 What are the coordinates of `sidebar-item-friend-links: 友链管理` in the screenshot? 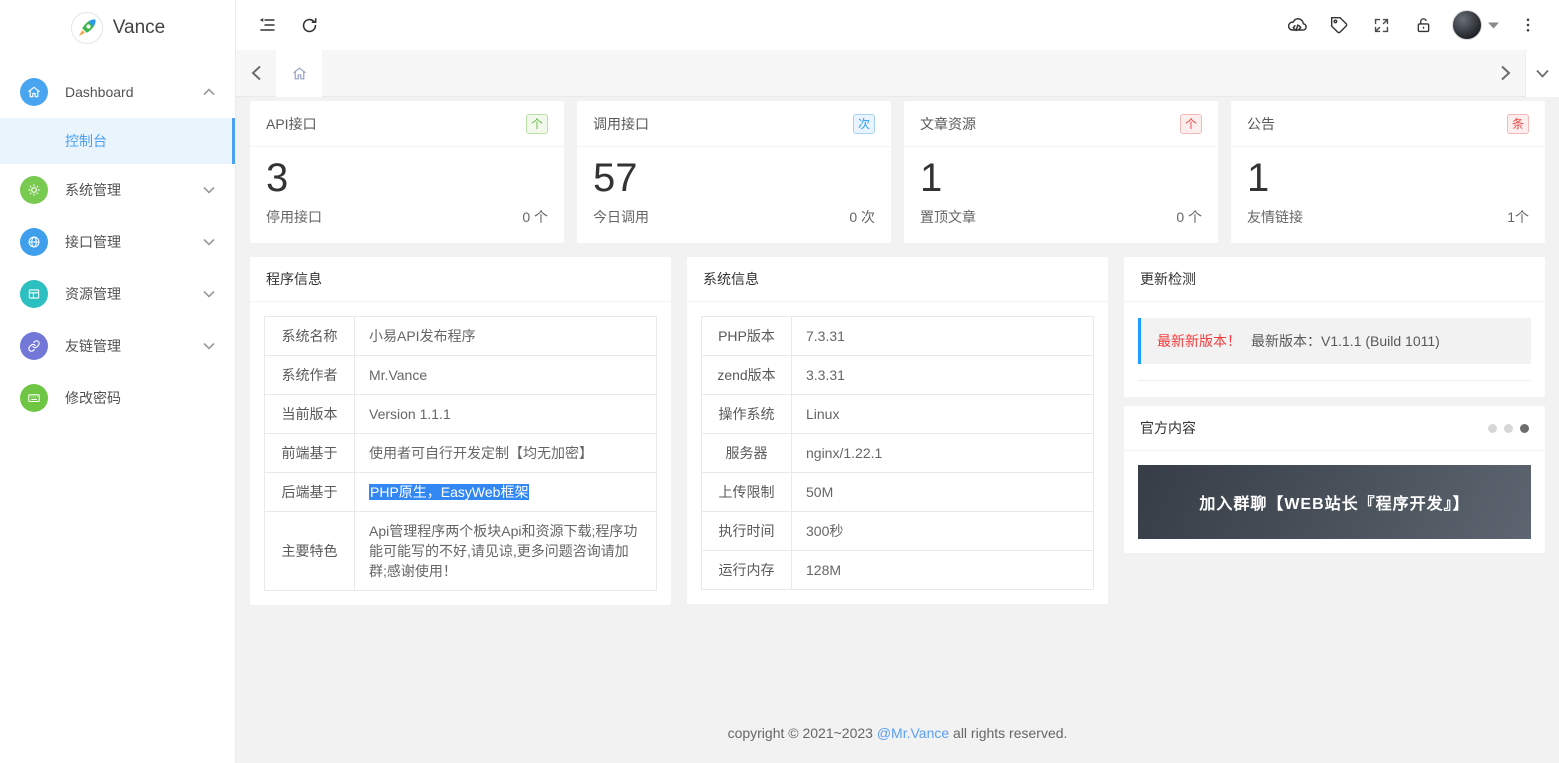 It's located at (117, 346).